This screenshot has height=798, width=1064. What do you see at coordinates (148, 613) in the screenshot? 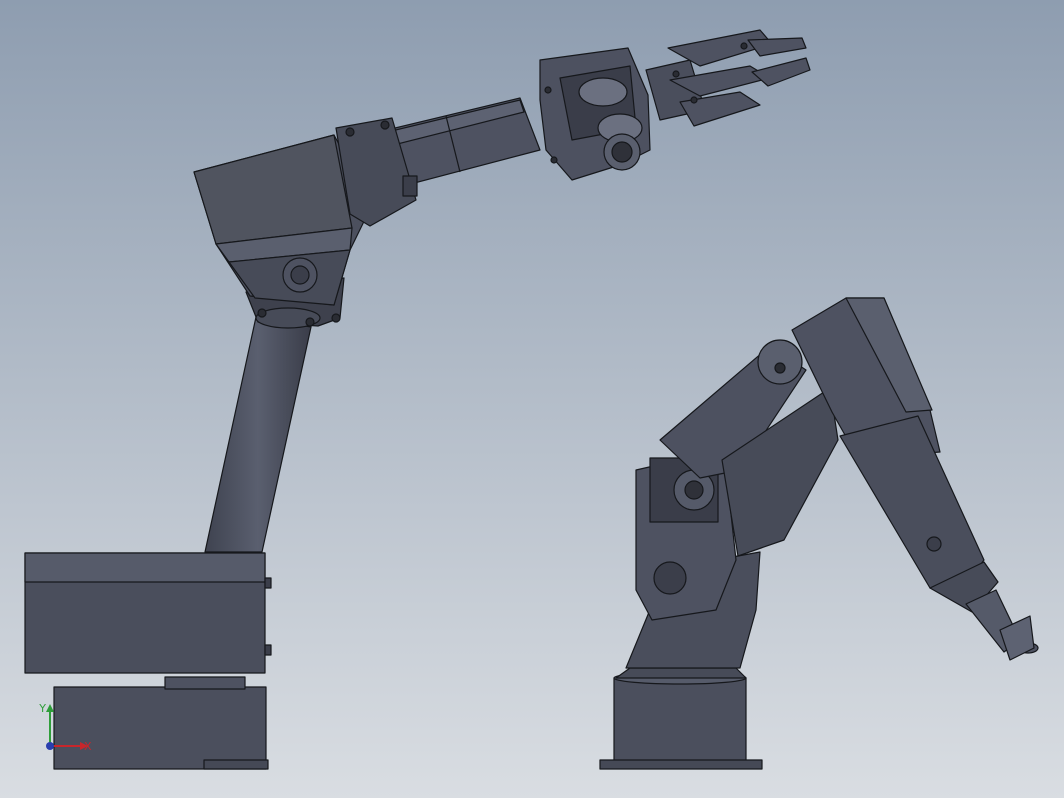
I see `left-base-block` at bounding box center [148, 613].